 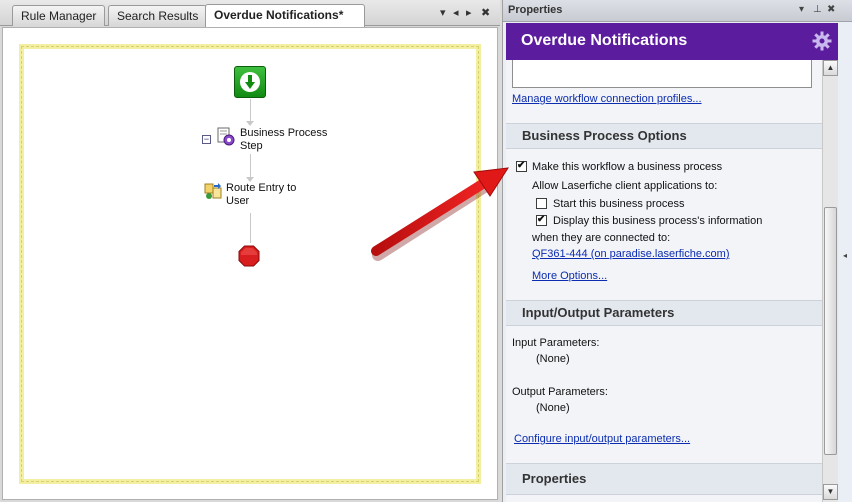 What do you see at coordinates (541, 220) in the screenshot?
I see `display-info-checkbox` at bounding box center [541, 220].